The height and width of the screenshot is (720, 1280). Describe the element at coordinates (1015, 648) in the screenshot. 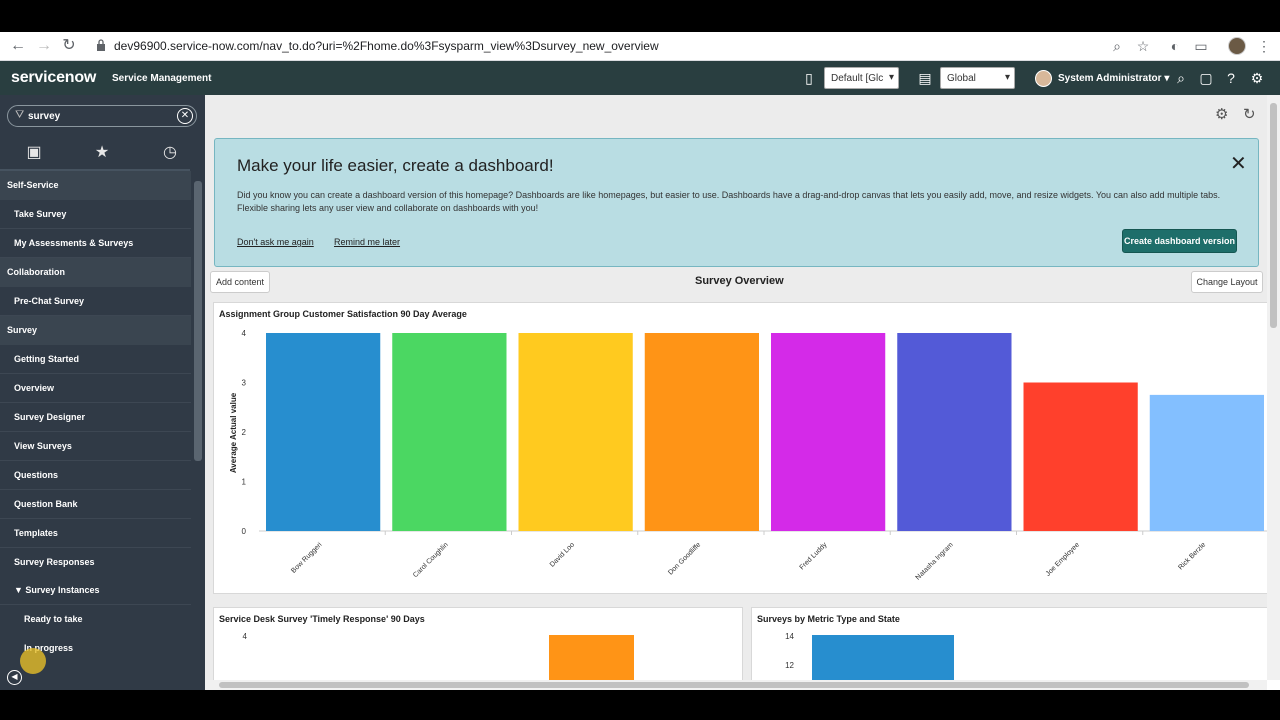

I see `metric-type-chart-card: Surveys by Metric Type and State 14 12` at that location.